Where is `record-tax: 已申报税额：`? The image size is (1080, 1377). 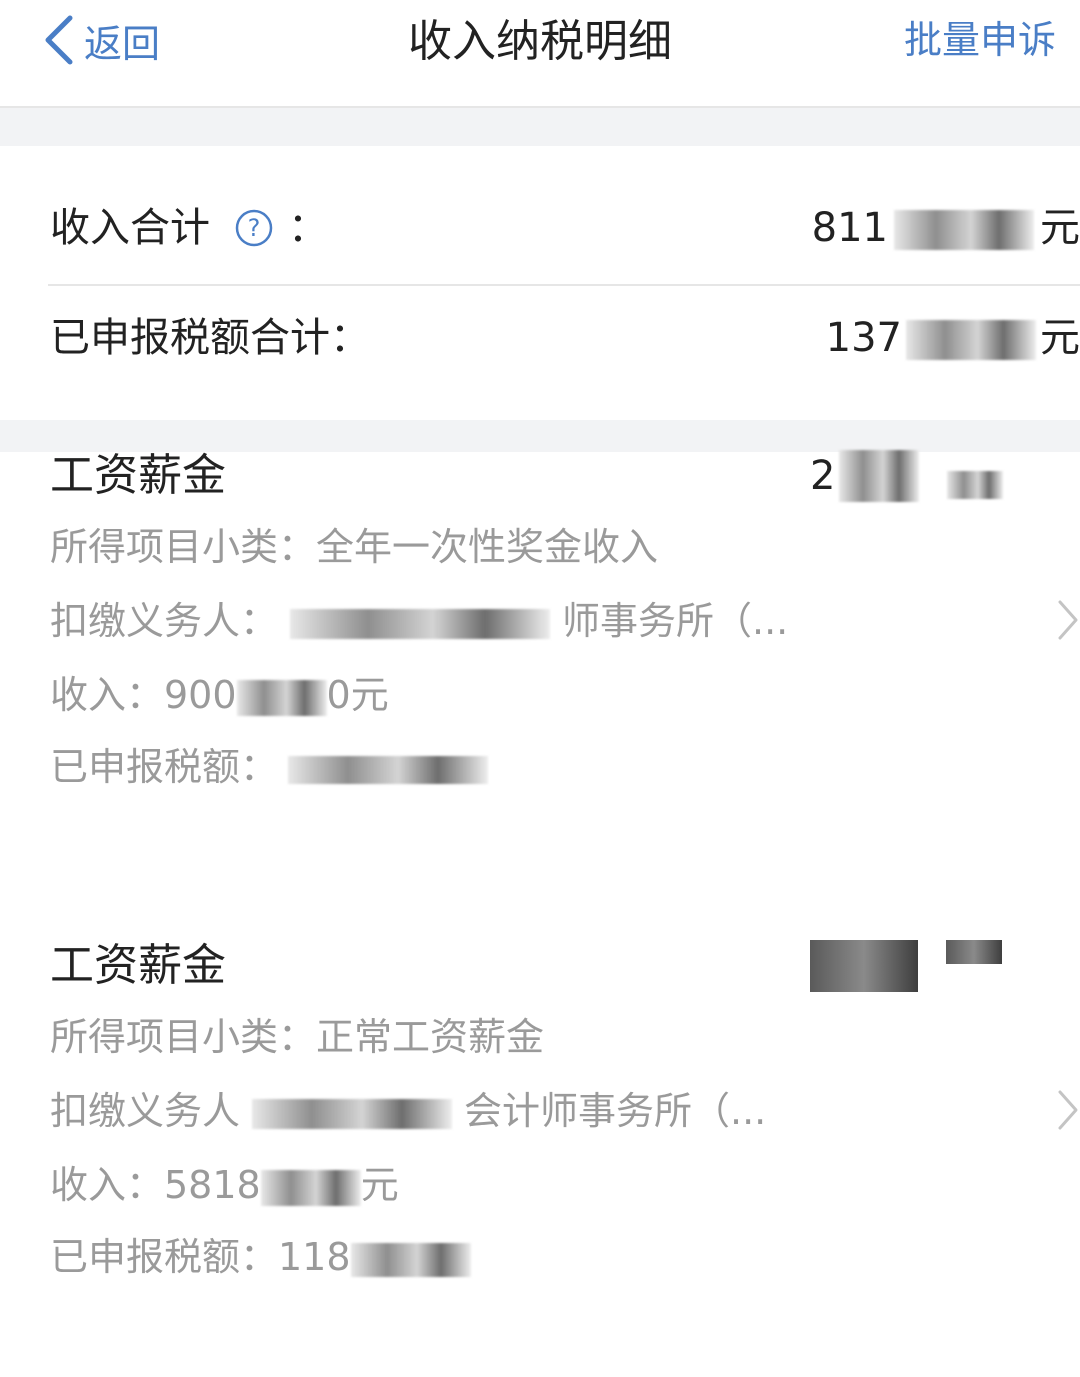
record-tax: 已申报税额： is located at coordinates (269, 767).